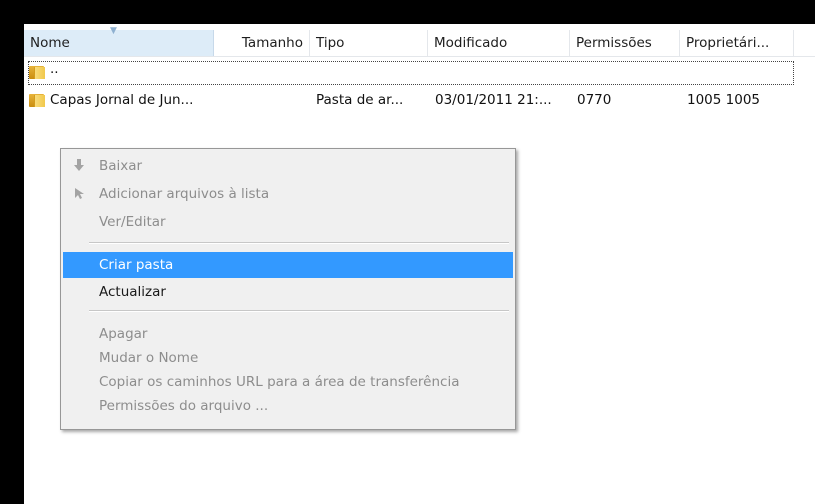 The height and width of the screenshot is (504, 815). Describe the element at coordinates (330, 43) in the screenshot. I see `column-header-type-label: Tipo` at that location.